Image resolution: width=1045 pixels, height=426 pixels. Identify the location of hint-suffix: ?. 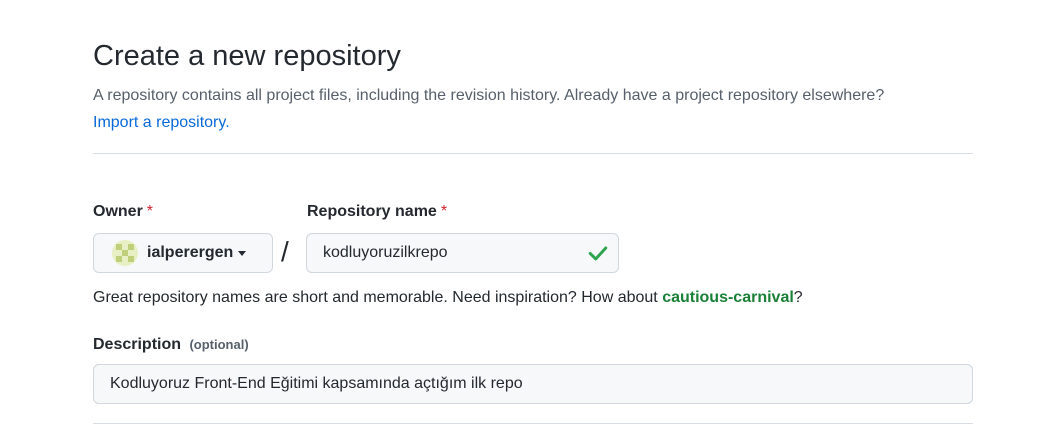
(798, 297).